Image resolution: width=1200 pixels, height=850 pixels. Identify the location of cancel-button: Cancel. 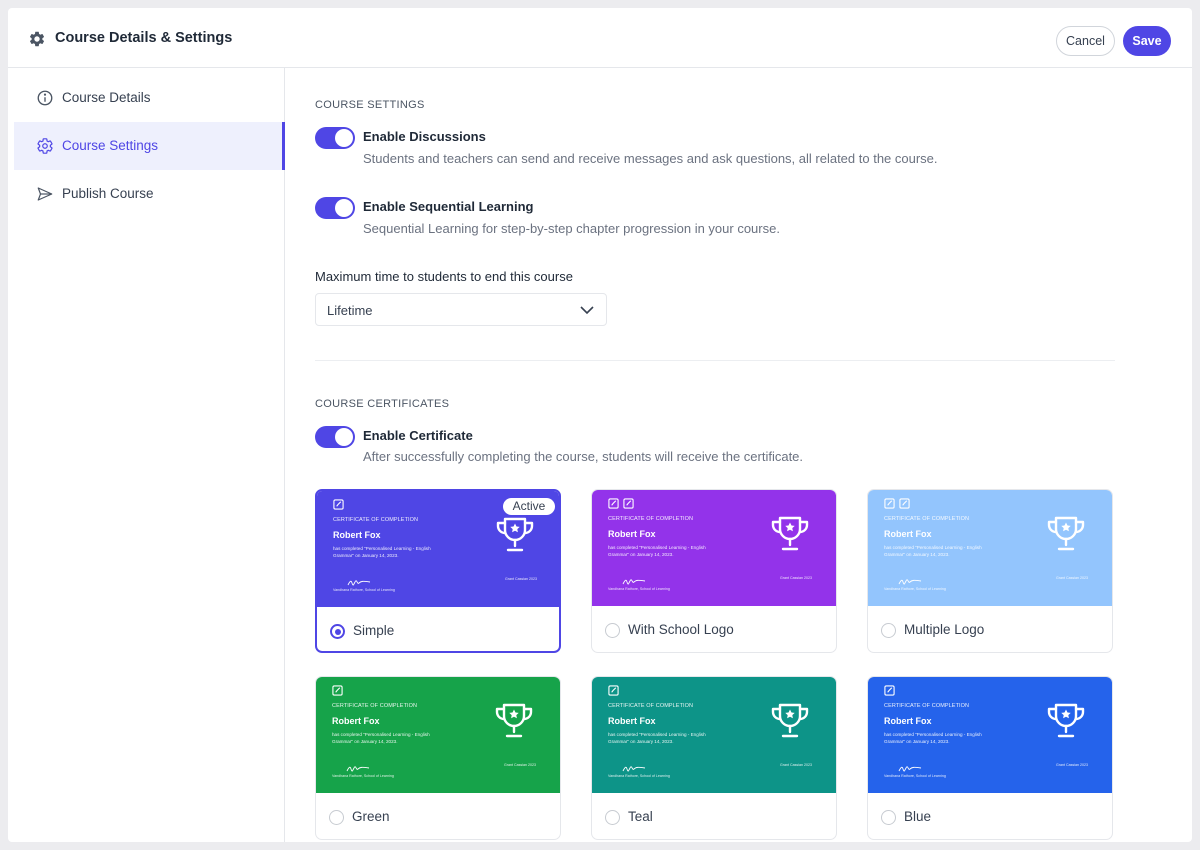
(1085, 41).